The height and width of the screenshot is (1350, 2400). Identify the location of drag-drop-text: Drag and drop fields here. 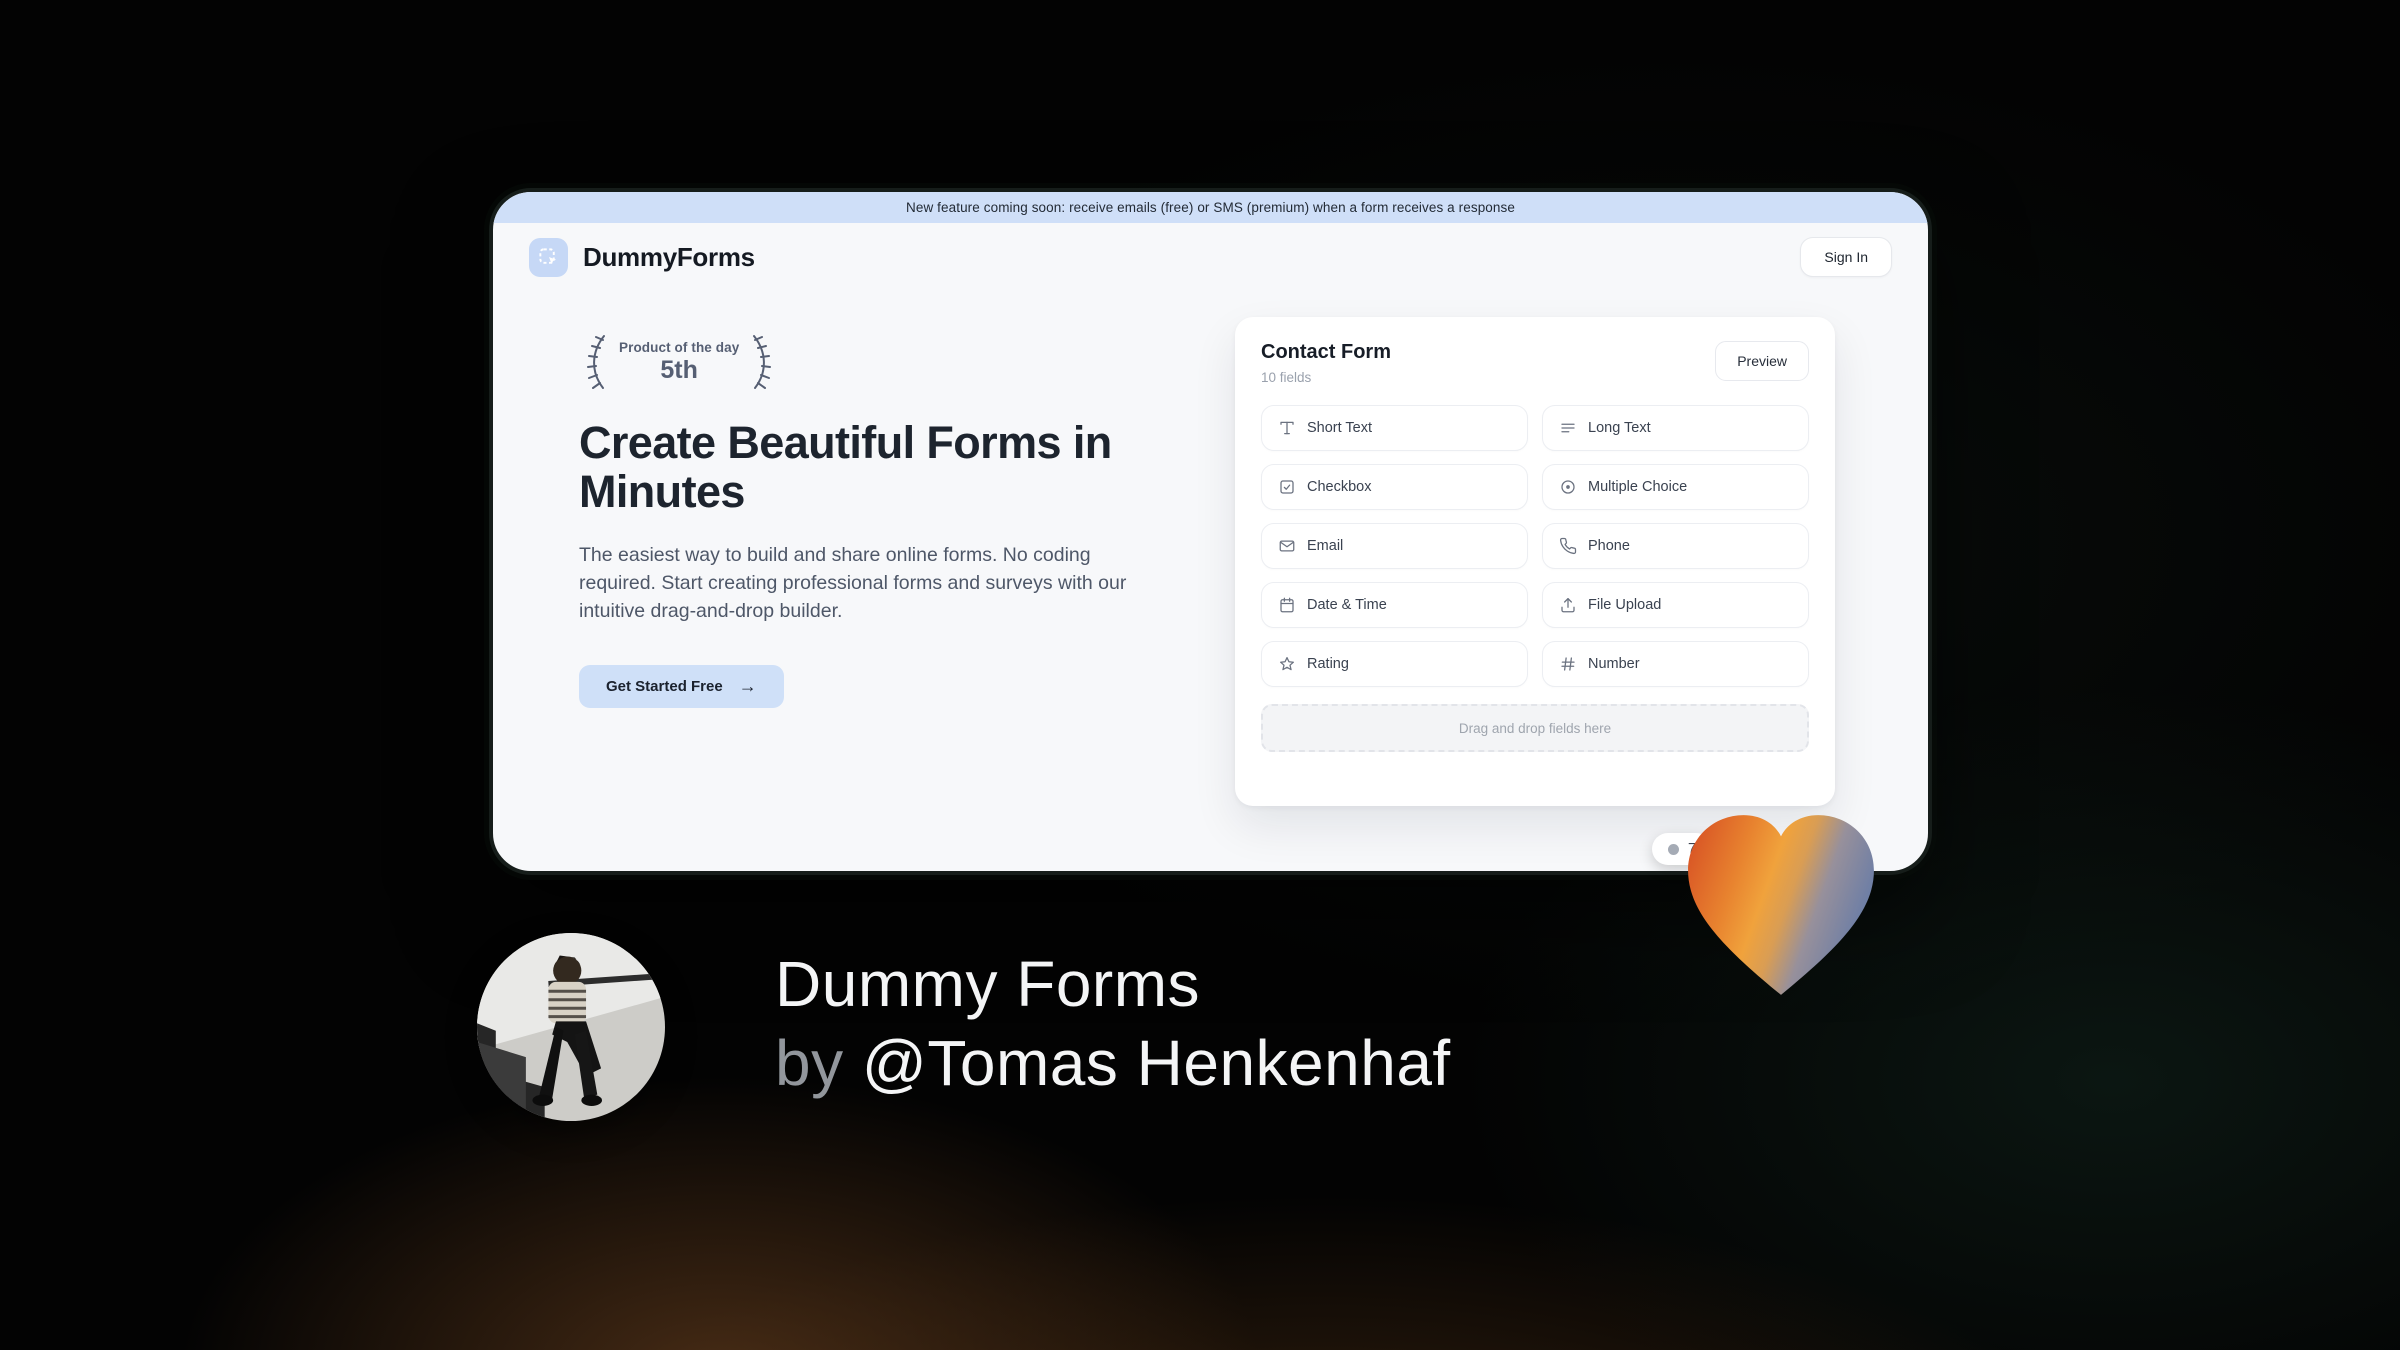
(1535, 728).